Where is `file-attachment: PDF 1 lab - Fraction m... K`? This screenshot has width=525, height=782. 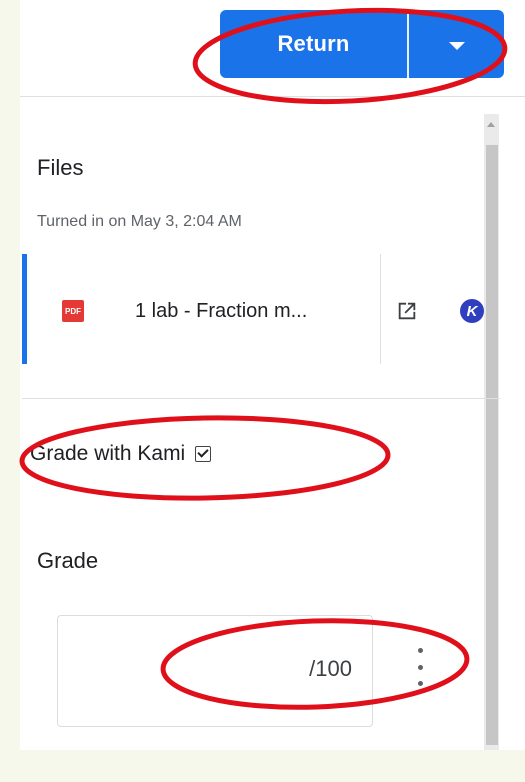 file-attachment: PDF 1 lab - Fraction m... K is located at coordinates (253, 309).